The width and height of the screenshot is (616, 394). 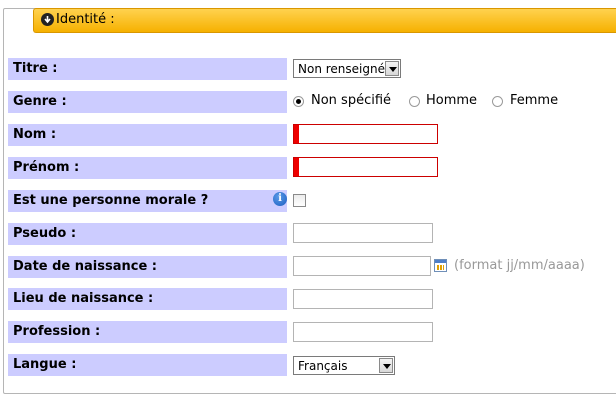 I want to click on date-naissance-input, so click(x=362, y=266).